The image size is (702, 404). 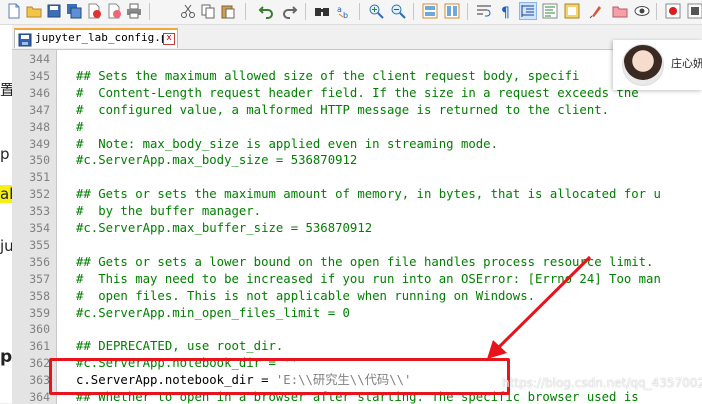 I want to click on save-all-icon, so click(x=74, y=11).